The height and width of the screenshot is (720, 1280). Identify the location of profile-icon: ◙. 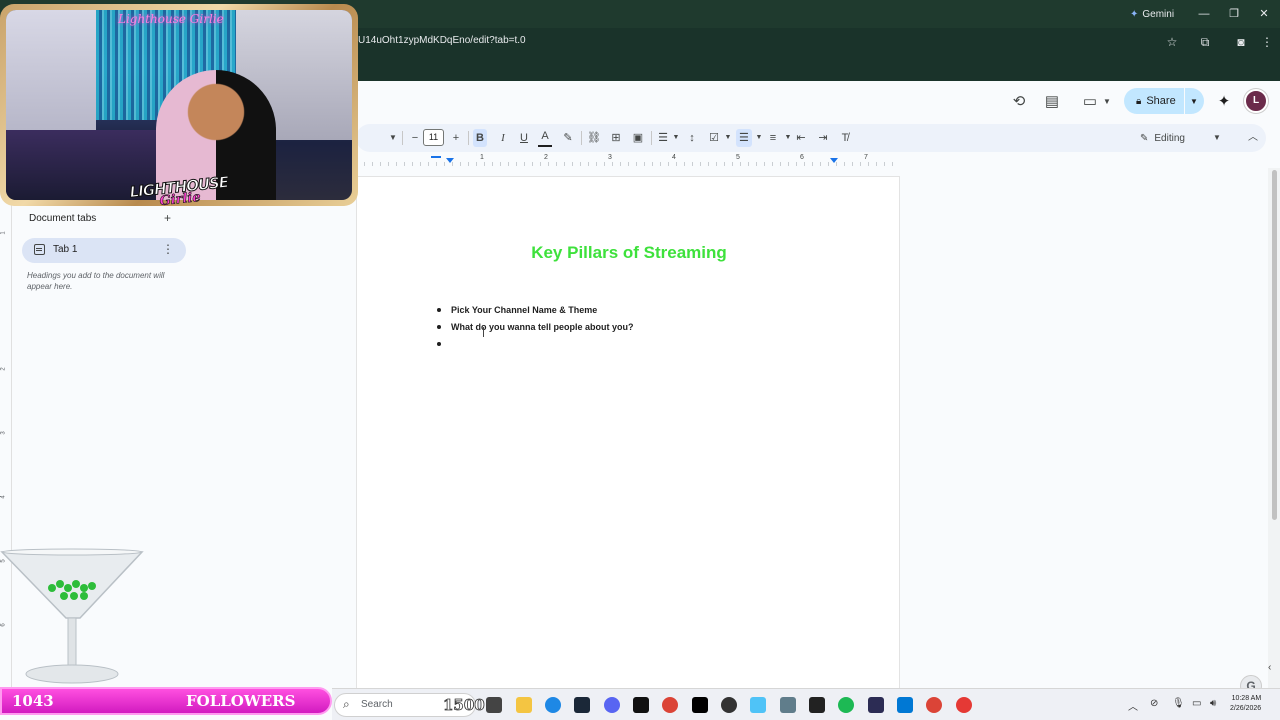
(1241, 42).